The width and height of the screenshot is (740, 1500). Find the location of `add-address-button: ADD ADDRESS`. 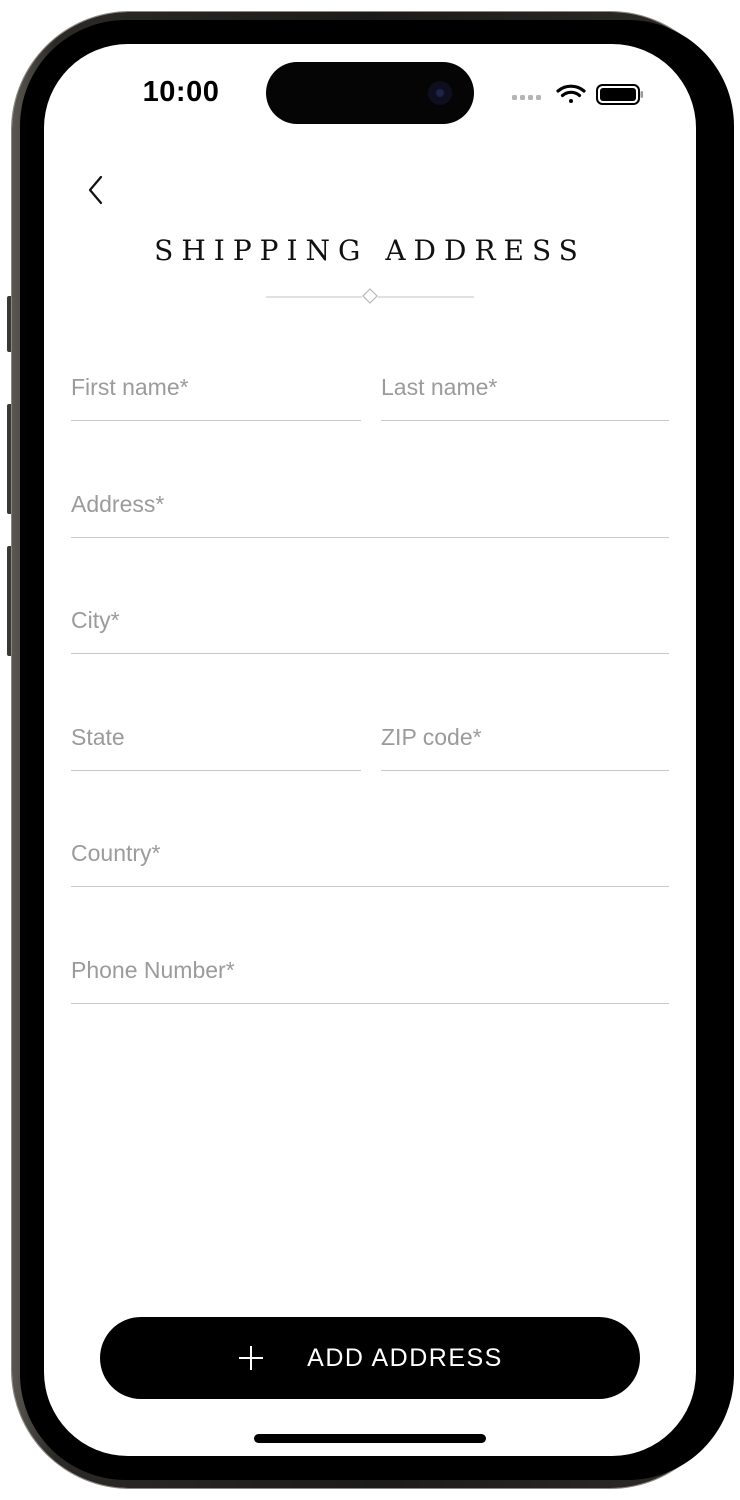

add-address-button: ADD ADDRESS is located at coordinates (370, 1358).